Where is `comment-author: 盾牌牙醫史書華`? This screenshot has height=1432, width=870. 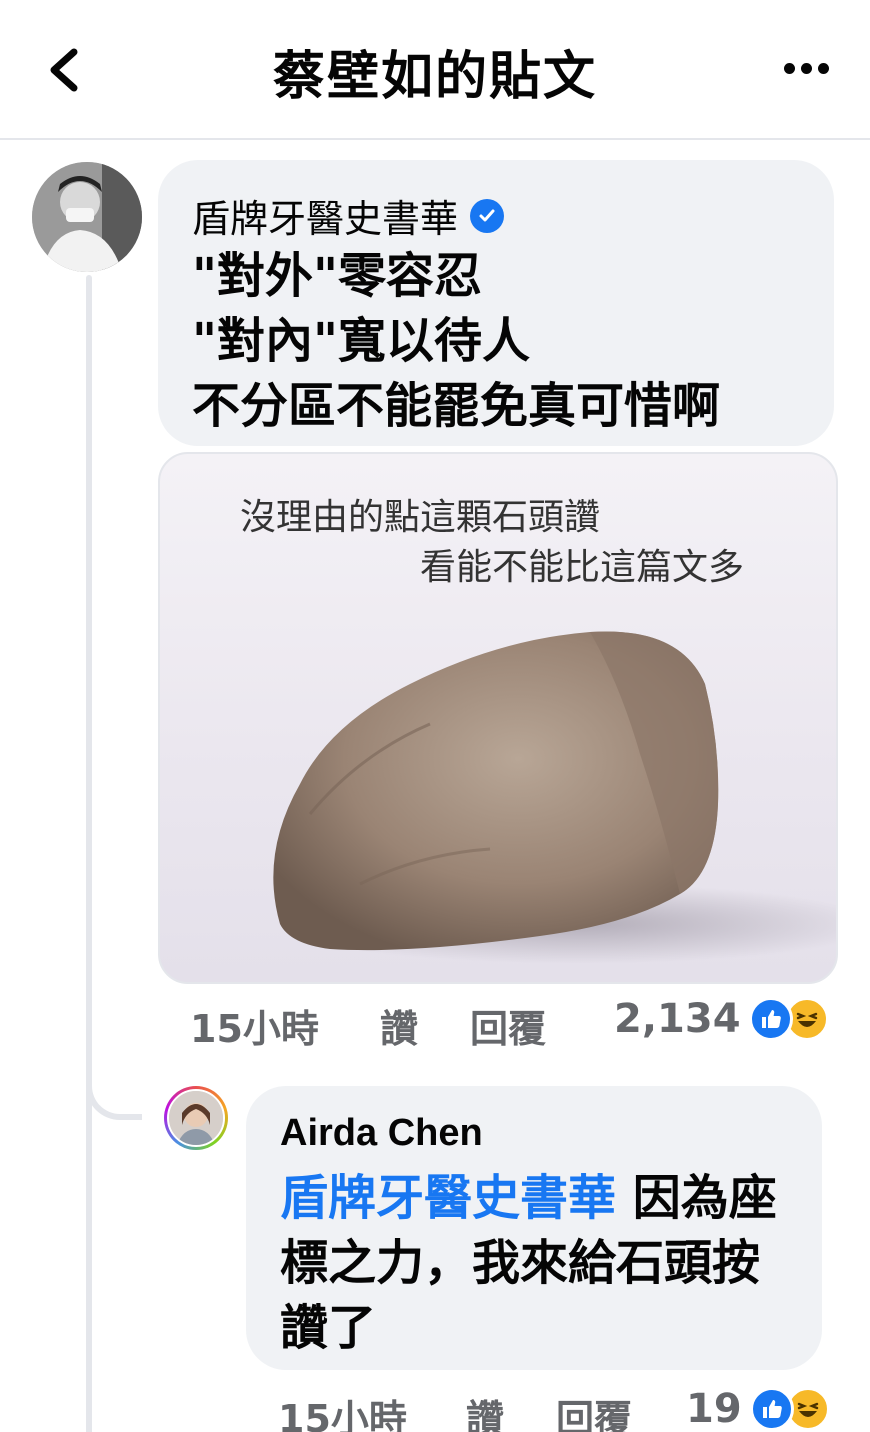 comment-author: 盾牌牙醫史書華 is located at coordinates (348, 215).